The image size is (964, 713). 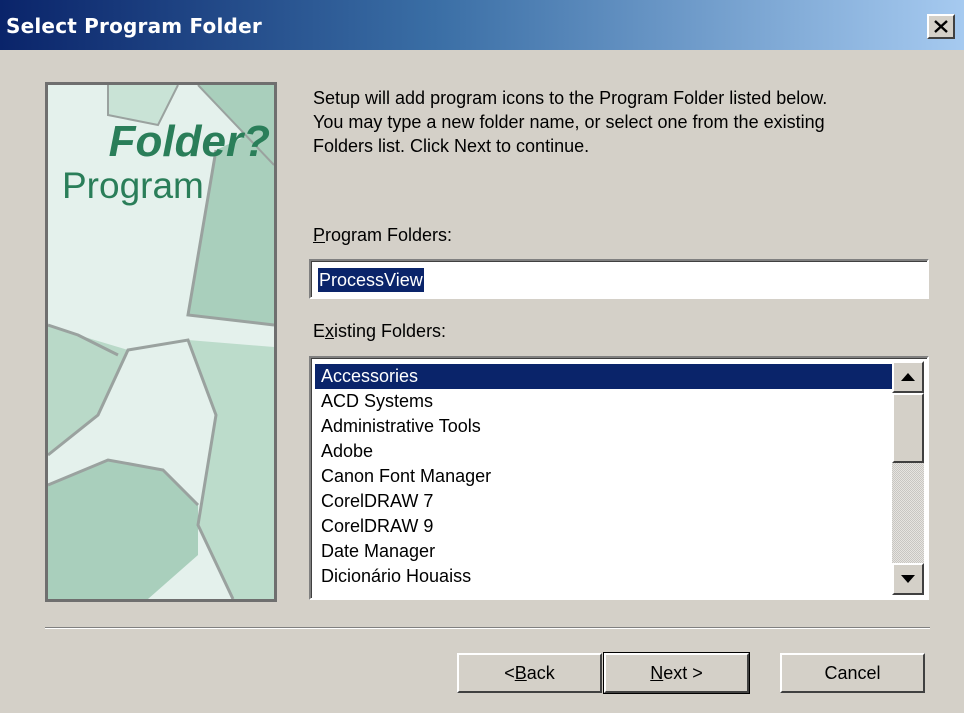 I want to click on list-scrollbar, so click(x=908, y=478).